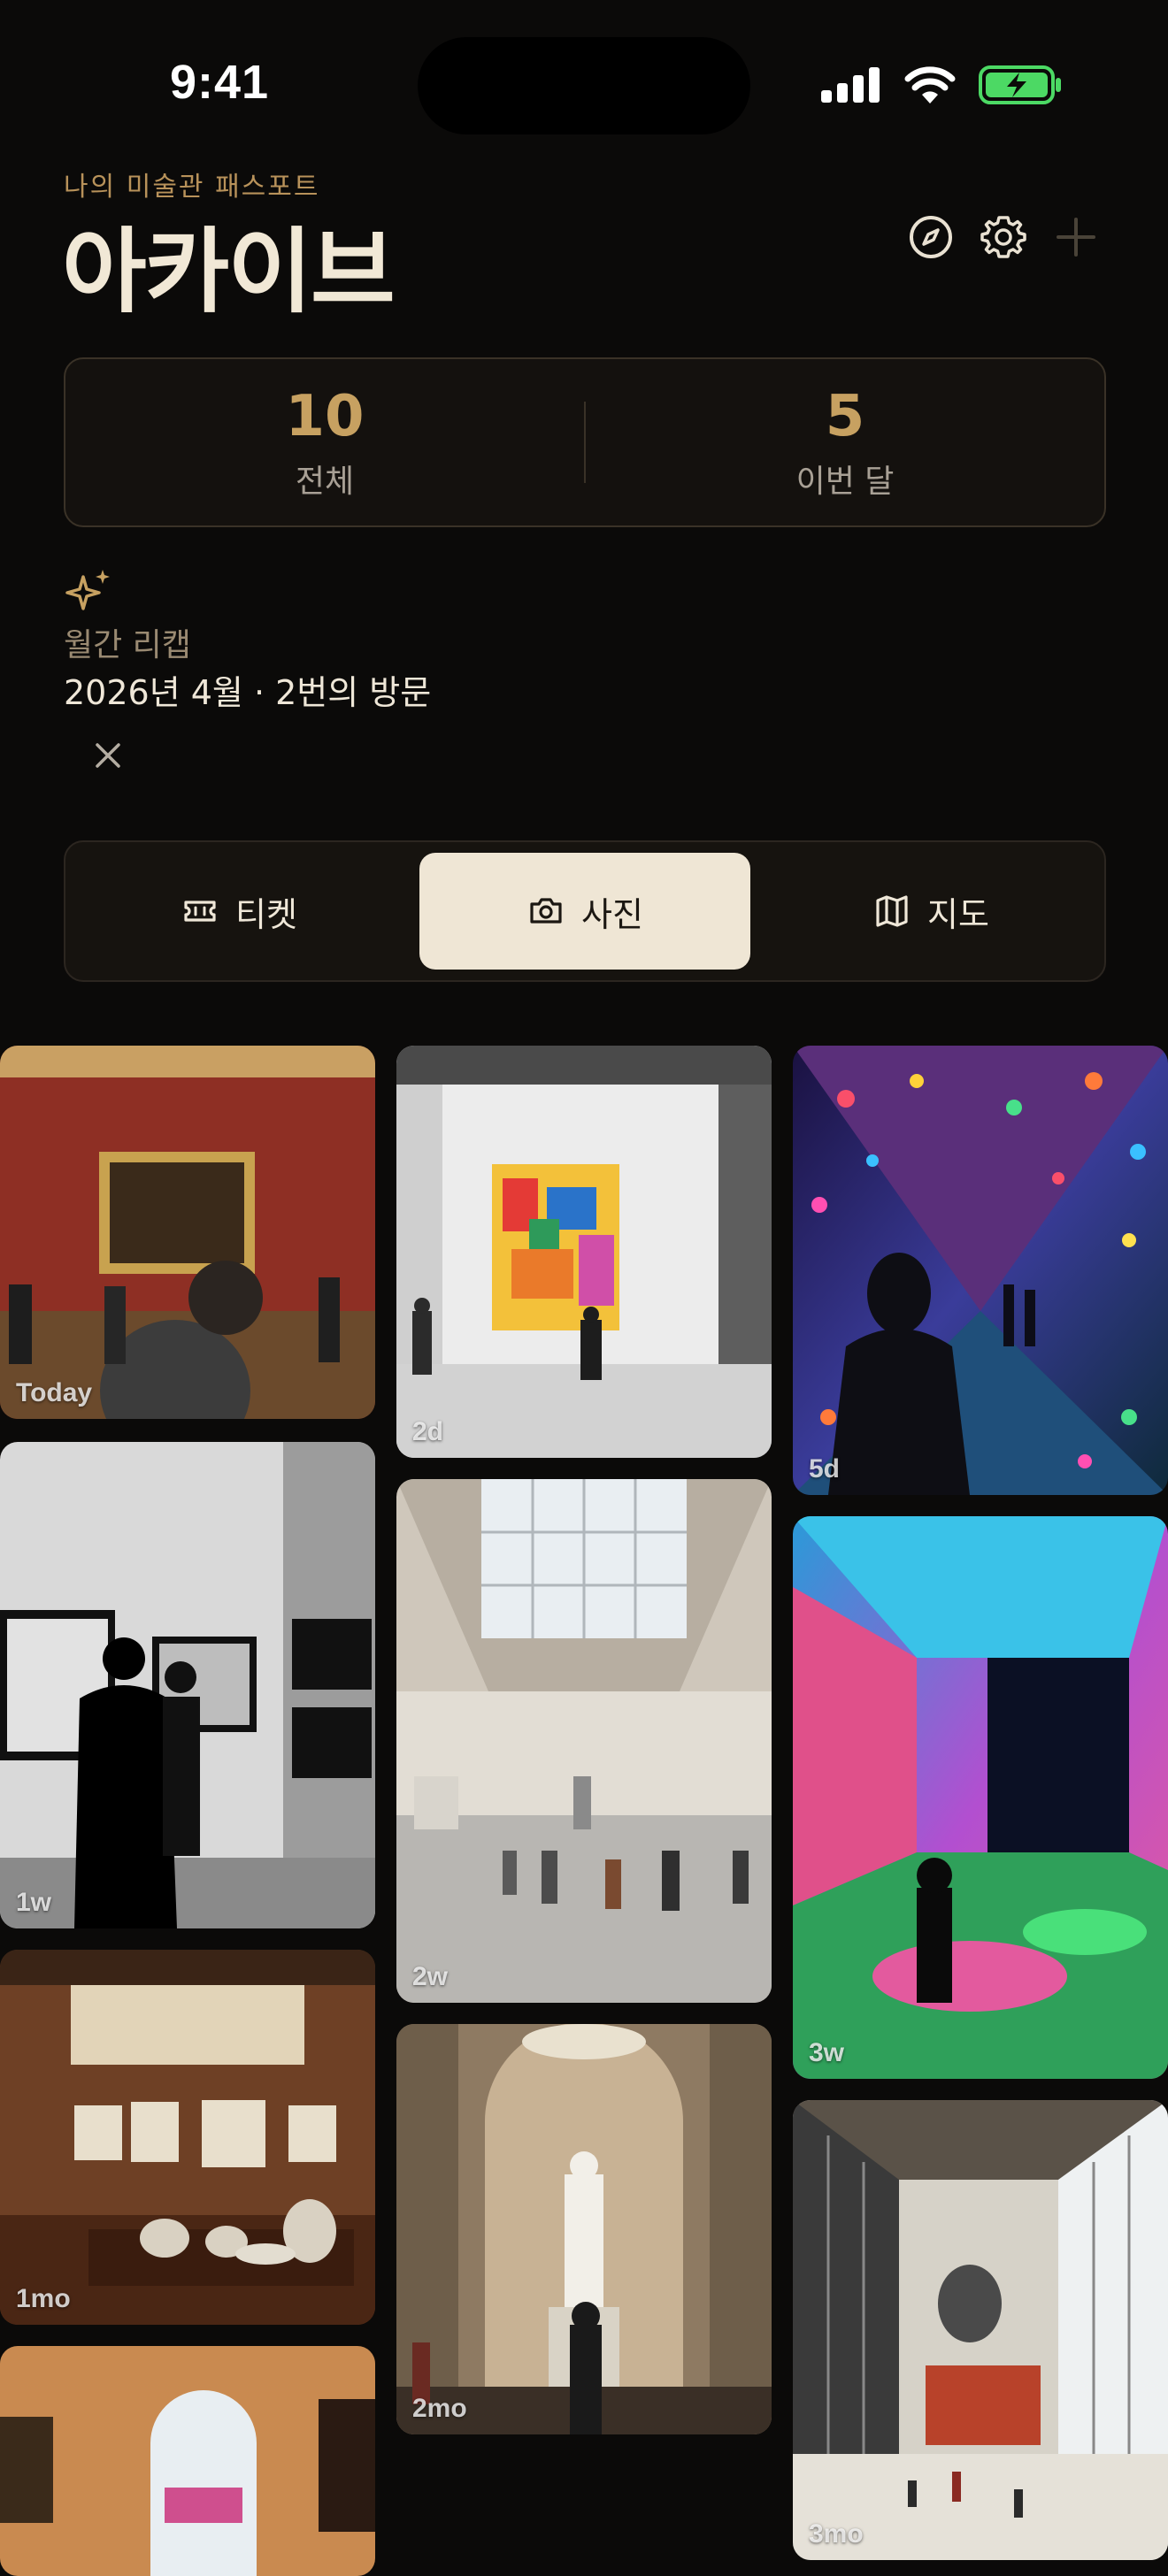 The image size is (1168, 2576). I want to click on photo-date-badge: Today, so click(55, 1392).